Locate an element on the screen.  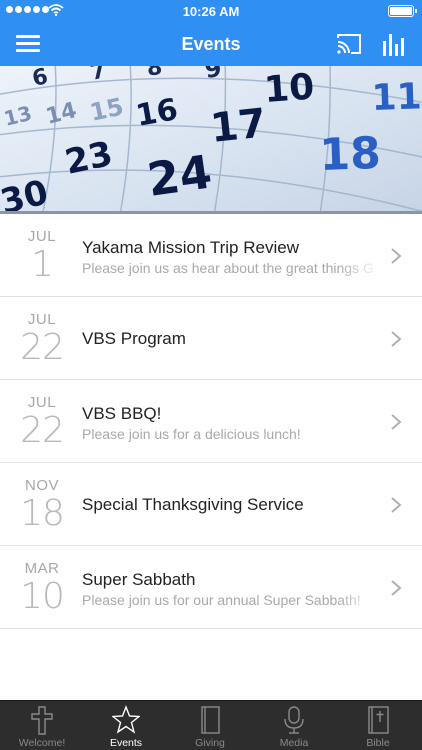
tab-label: Welcome! is located at coordinates (42, 743).